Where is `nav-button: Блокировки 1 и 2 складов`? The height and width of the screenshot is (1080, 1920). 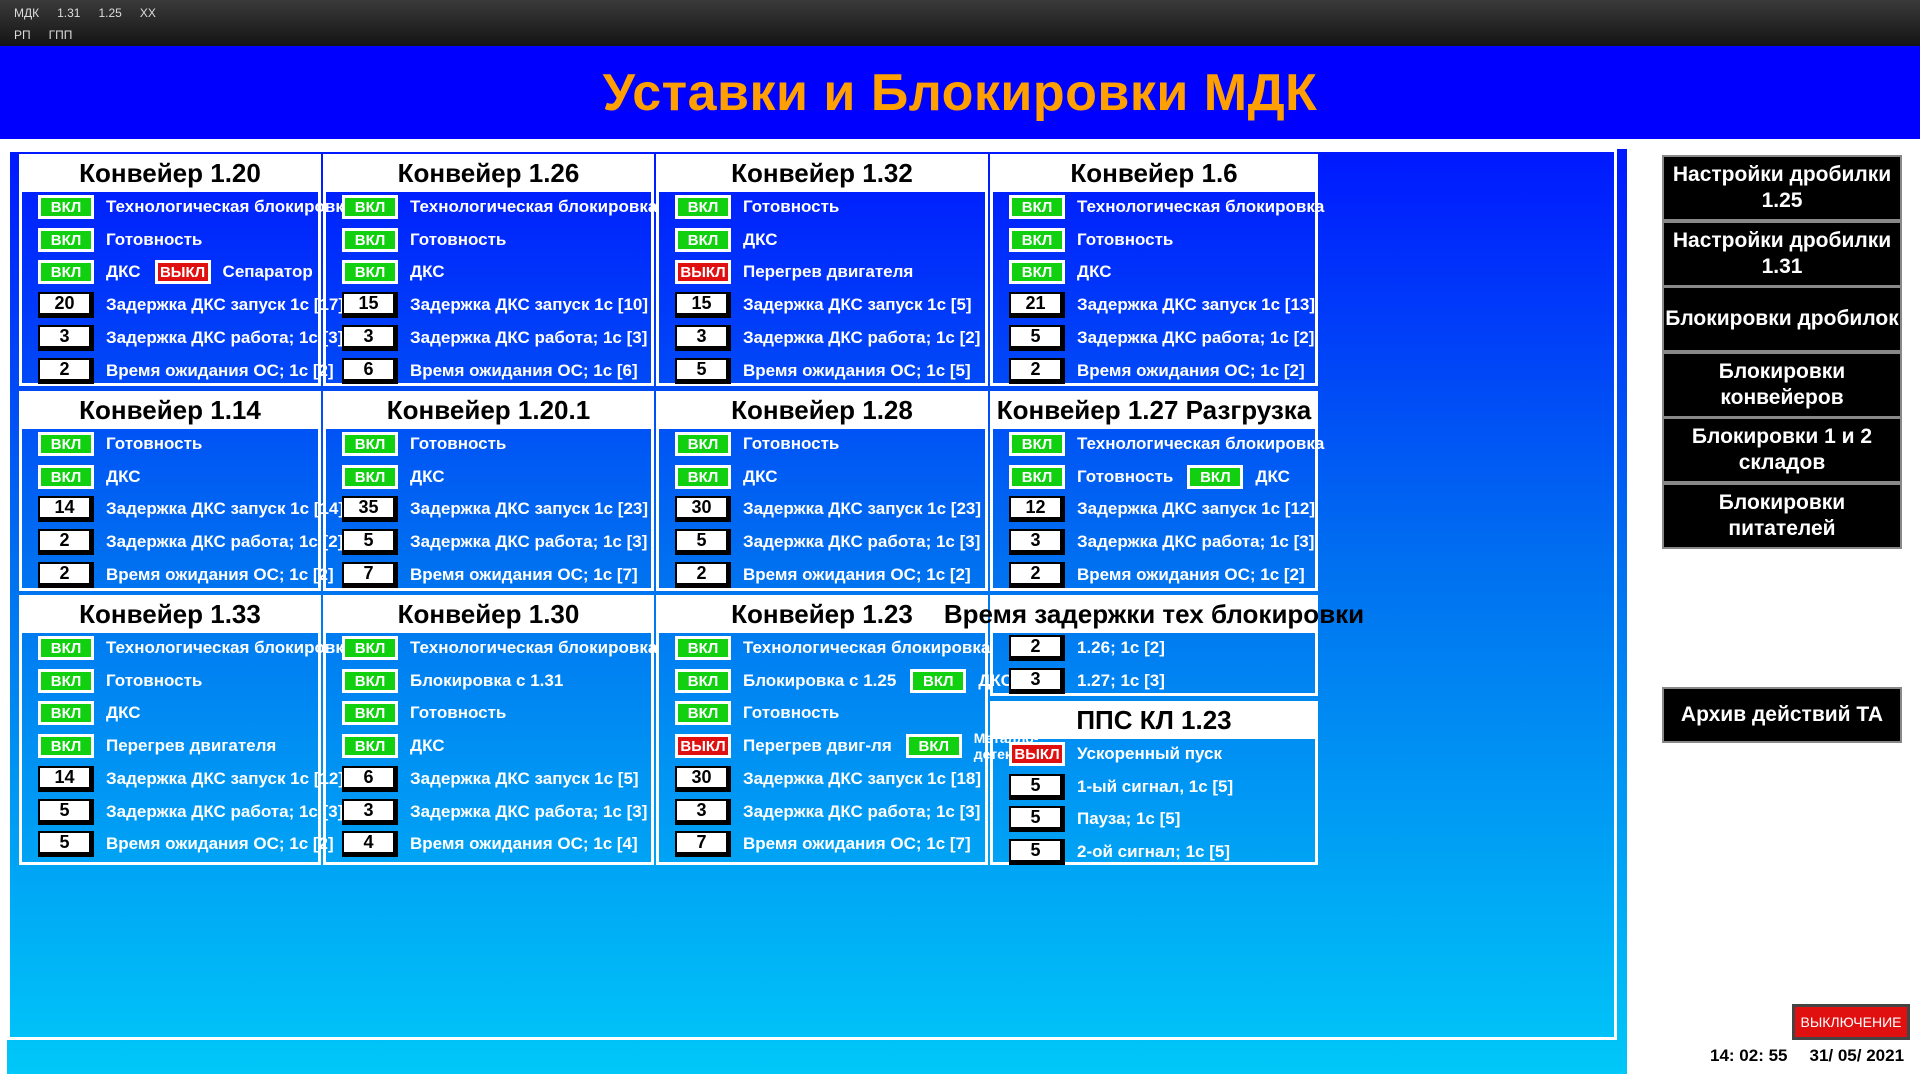
nav-button: Блокировки 1 и 2 складов is located at coordinates (1782, 450).